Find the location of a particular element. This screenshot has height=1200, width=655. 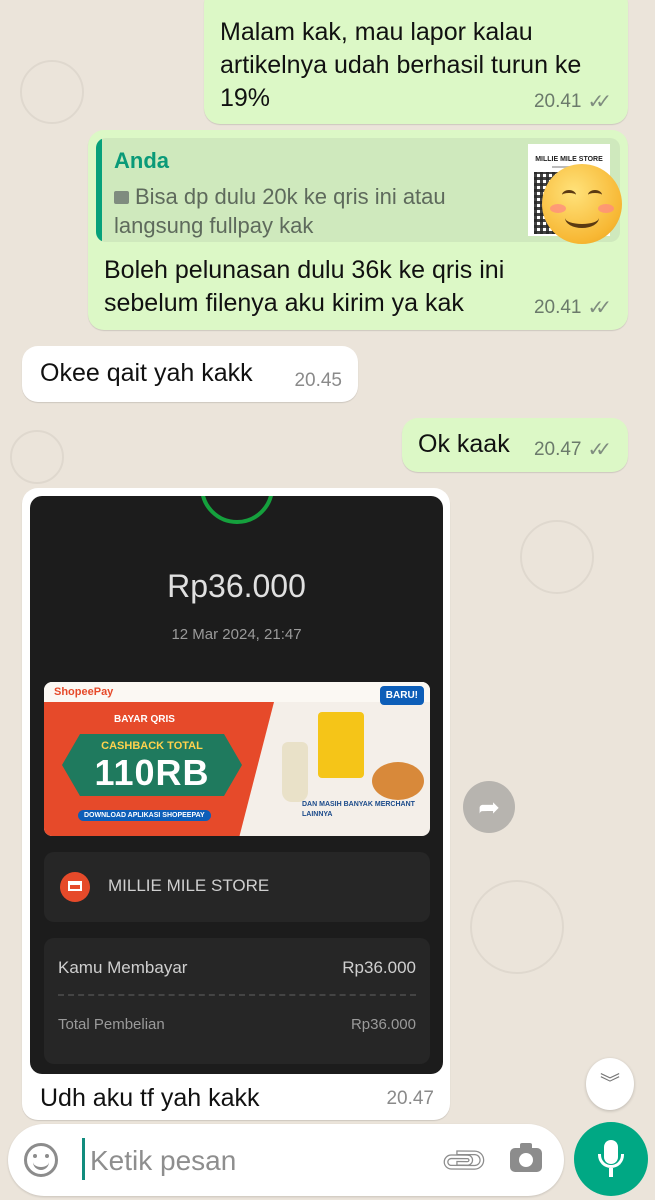

new-badge: BARU! is located at coordinates (401, 695).